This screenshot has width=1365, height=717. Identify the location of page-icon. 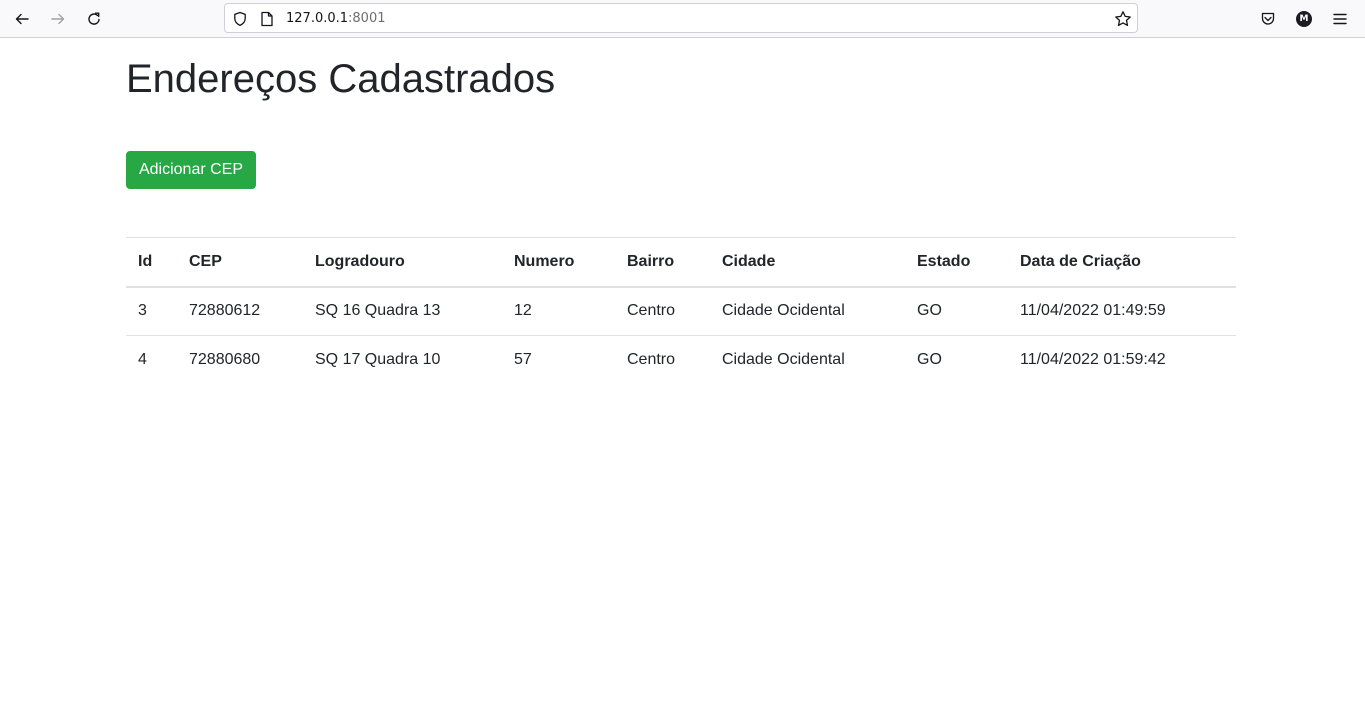
(267, 19).